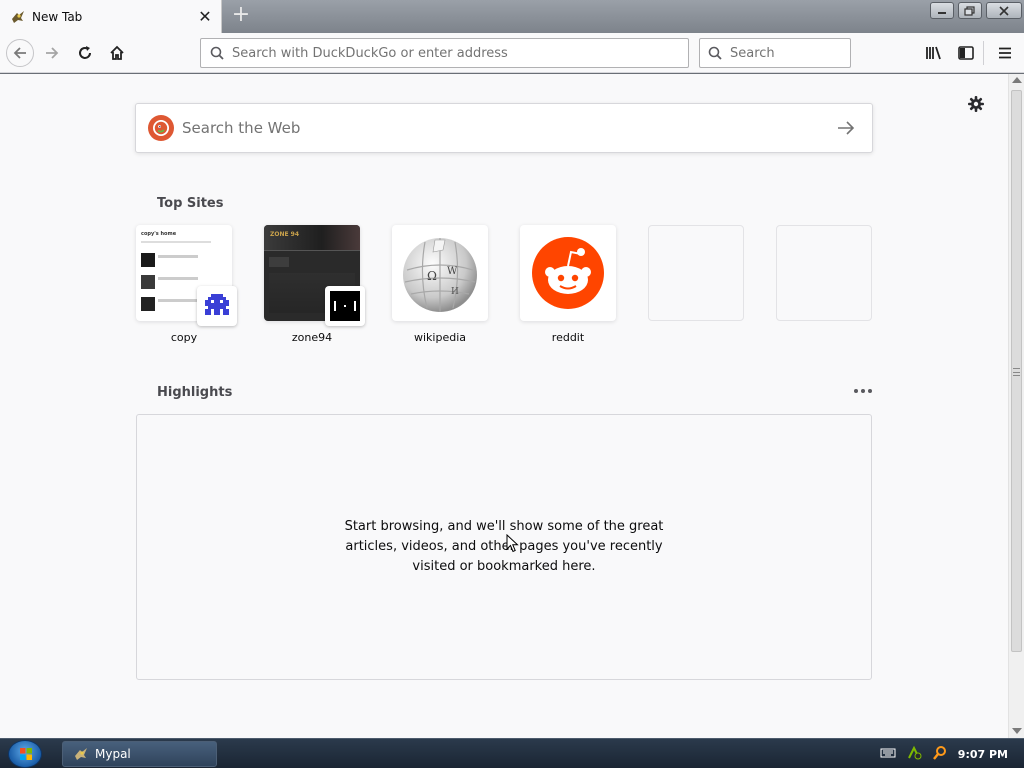  I want to click on home-button, so click(117, 53).